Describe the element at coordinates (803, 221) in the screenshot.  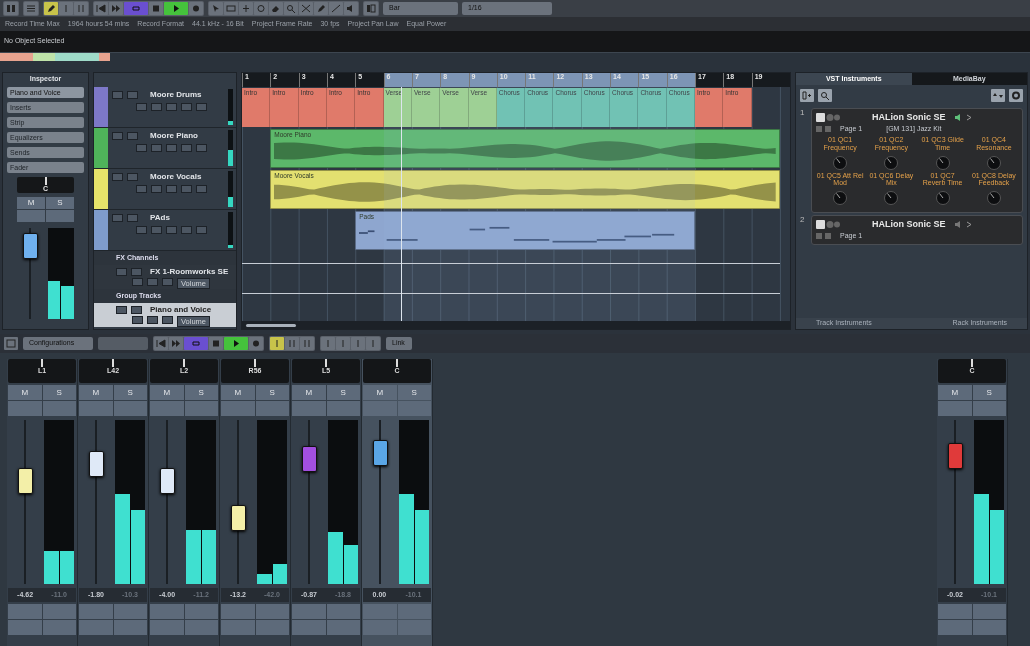
I see `slot-number: 2` at that location.